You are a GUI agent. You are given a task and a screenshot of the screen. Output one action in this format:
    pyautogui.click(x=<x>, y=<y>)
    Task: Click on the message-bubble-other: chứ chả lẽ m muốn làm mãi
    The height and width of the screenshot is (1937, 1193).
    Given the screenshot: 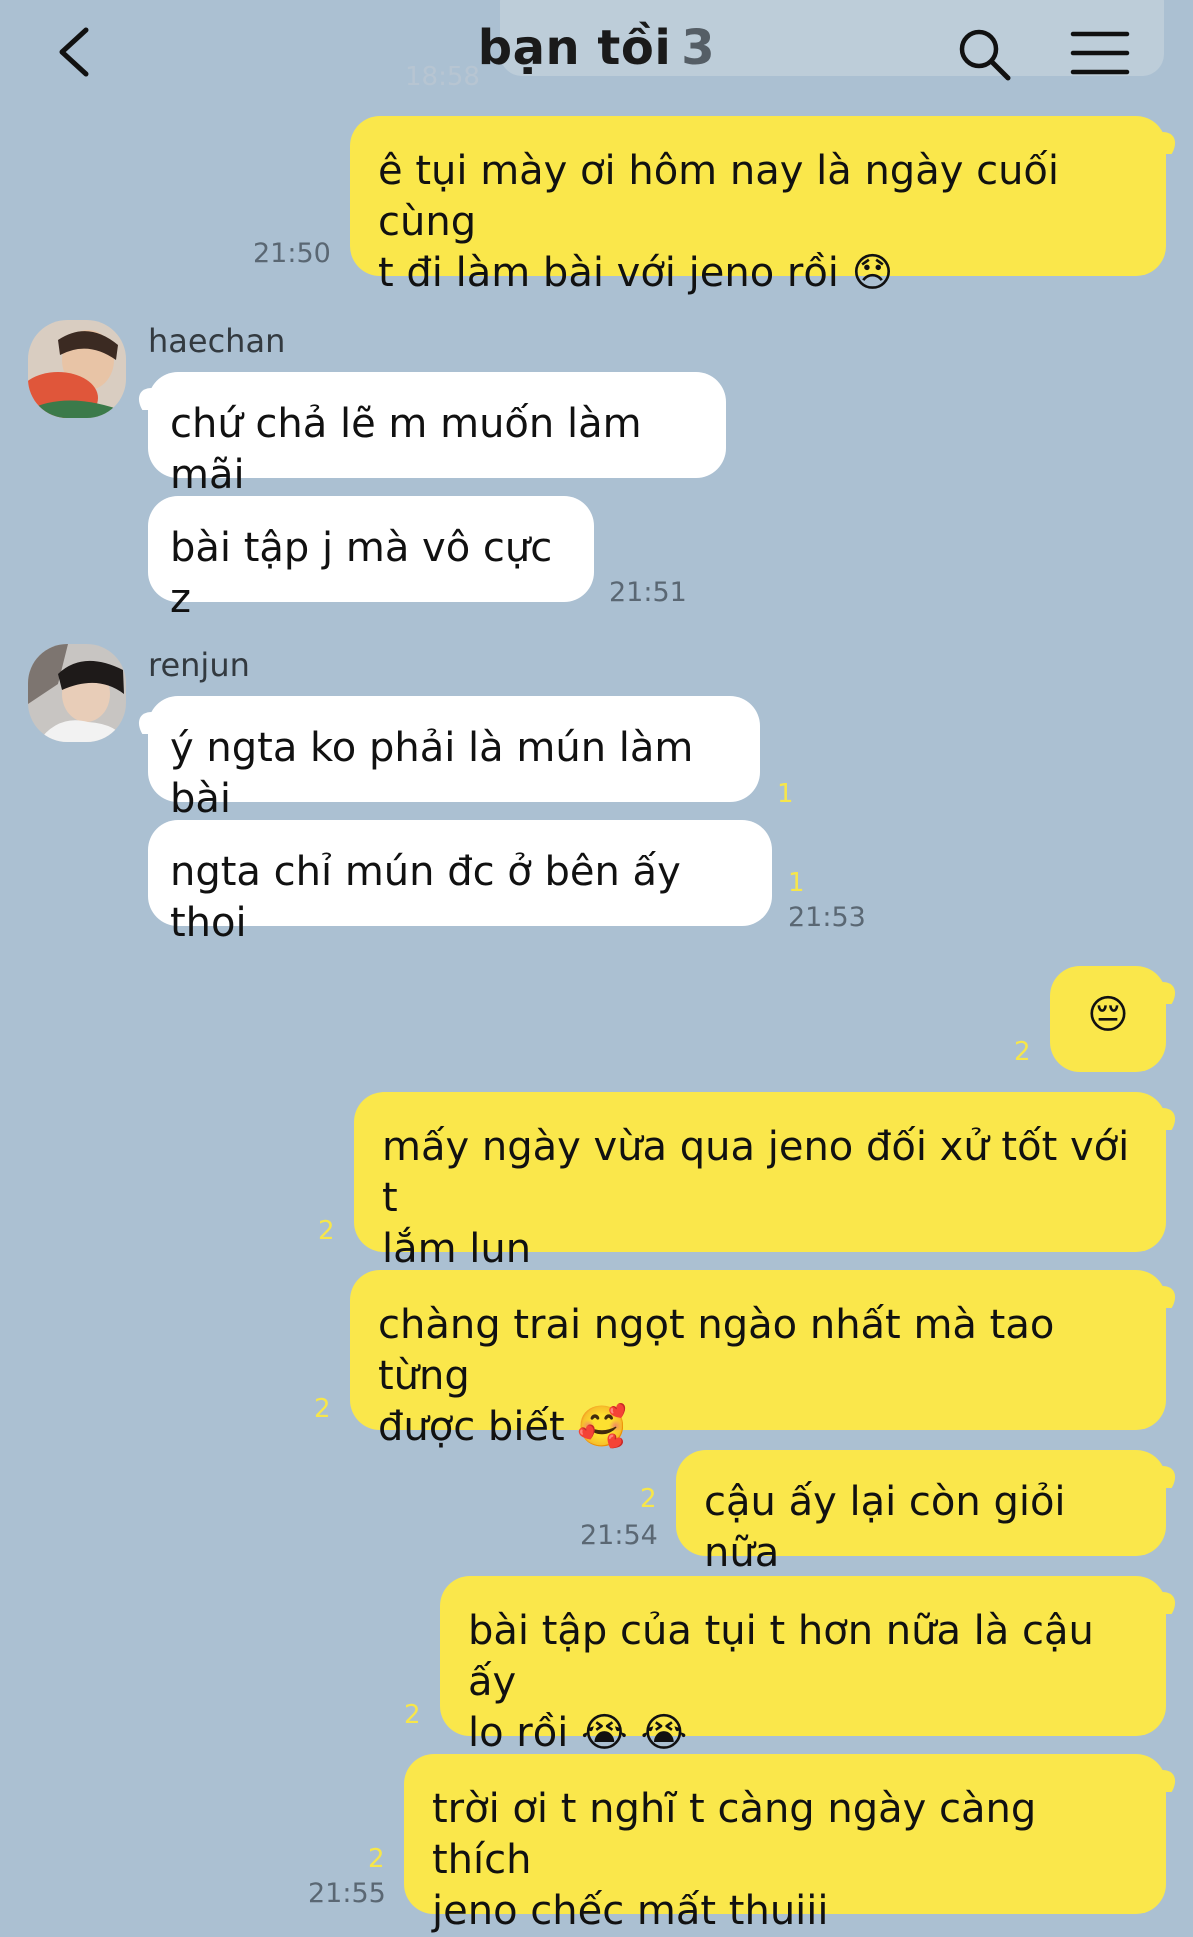 What is the action you would take?
    pyautogui.click(x=437, y=435)
    